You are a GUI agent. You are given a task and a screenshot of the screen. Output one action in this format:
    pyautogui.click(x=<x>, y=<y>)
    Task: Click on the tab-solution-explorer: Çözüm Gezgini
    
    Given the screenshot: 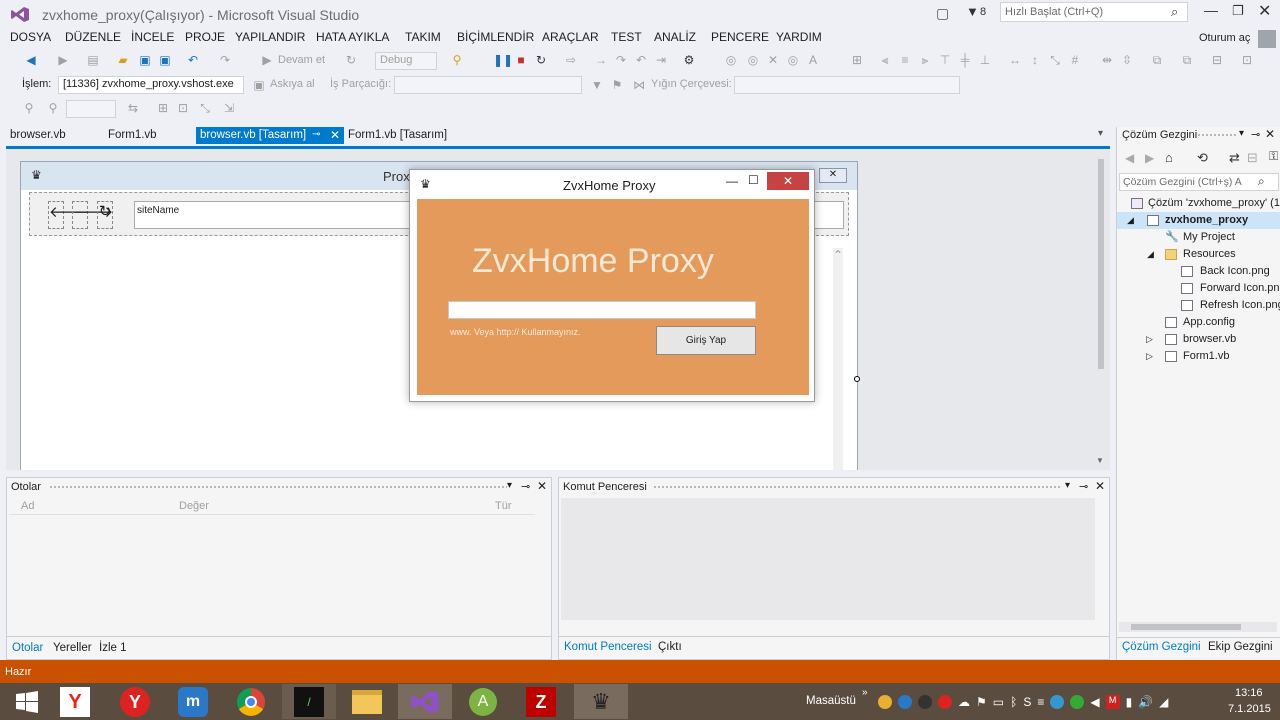 What is the action you would take?
    pyautogui.click(x=1161, y=647)
    